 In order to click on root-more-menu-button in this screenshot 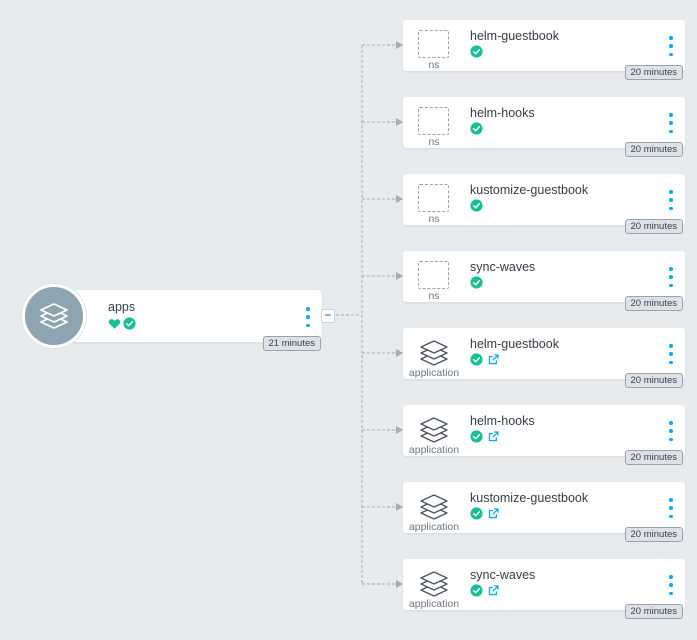, I will do `click(308, 317)`.